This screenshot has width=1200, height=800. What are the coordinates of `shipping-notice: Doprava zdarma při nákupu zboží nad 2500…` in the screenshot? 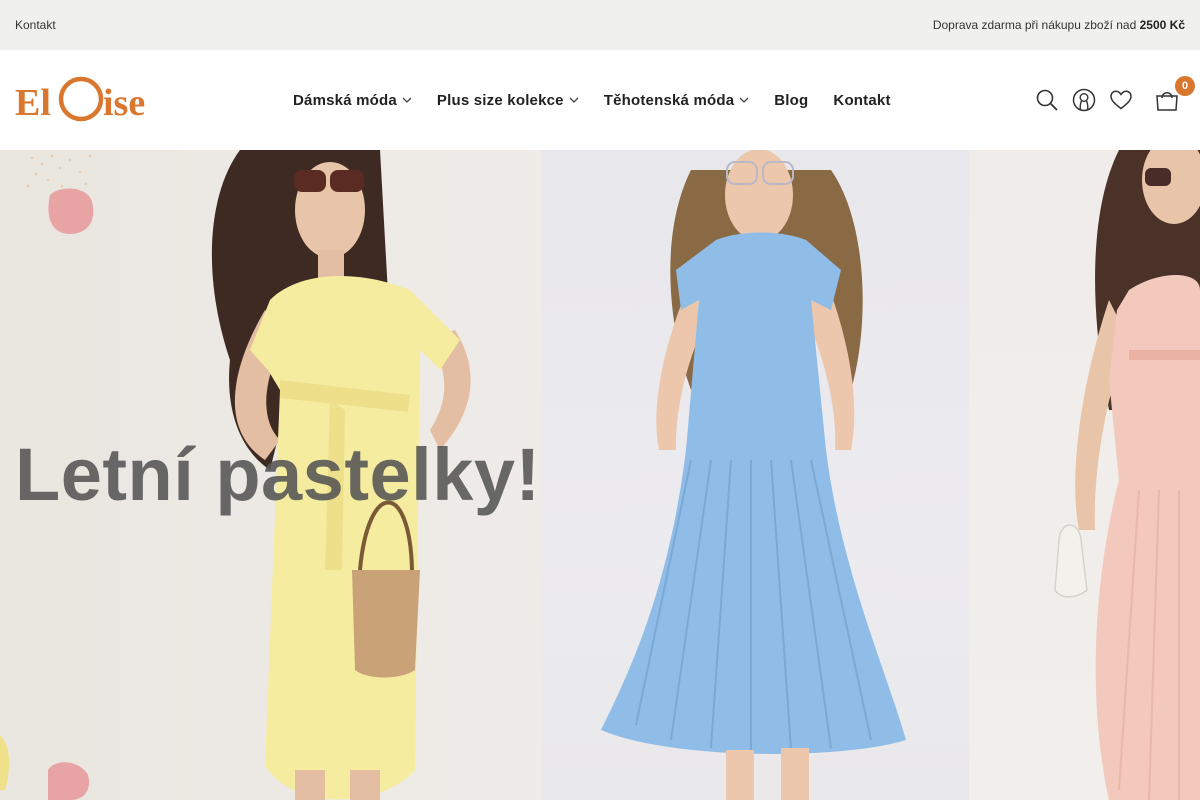 It's located at (1059, 25).